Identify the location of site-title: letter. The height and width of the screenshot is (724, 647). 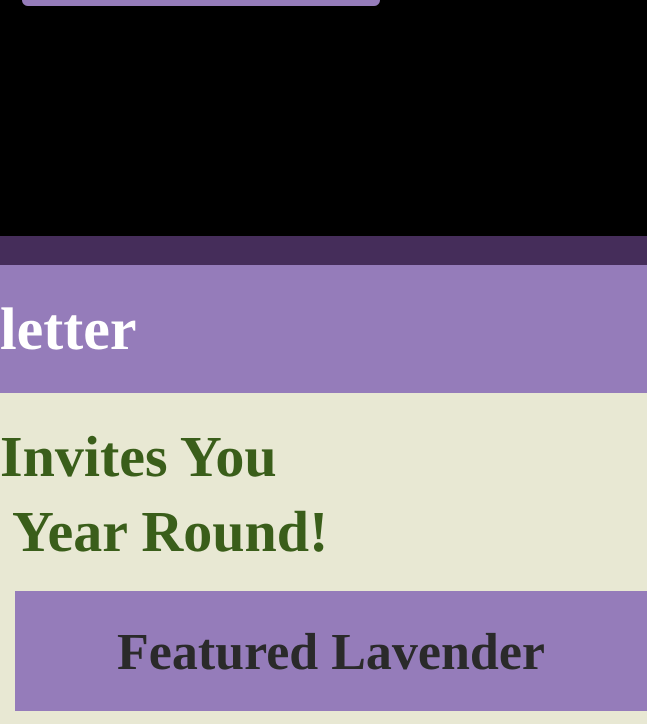
(68, 329).